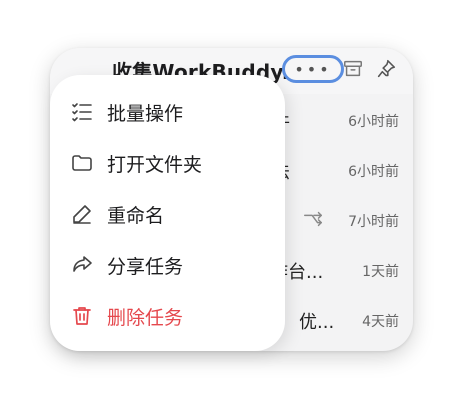 The height and width of the screenshot is (401, 463). I want to click on task-time: 1天前, so click(380, 272).